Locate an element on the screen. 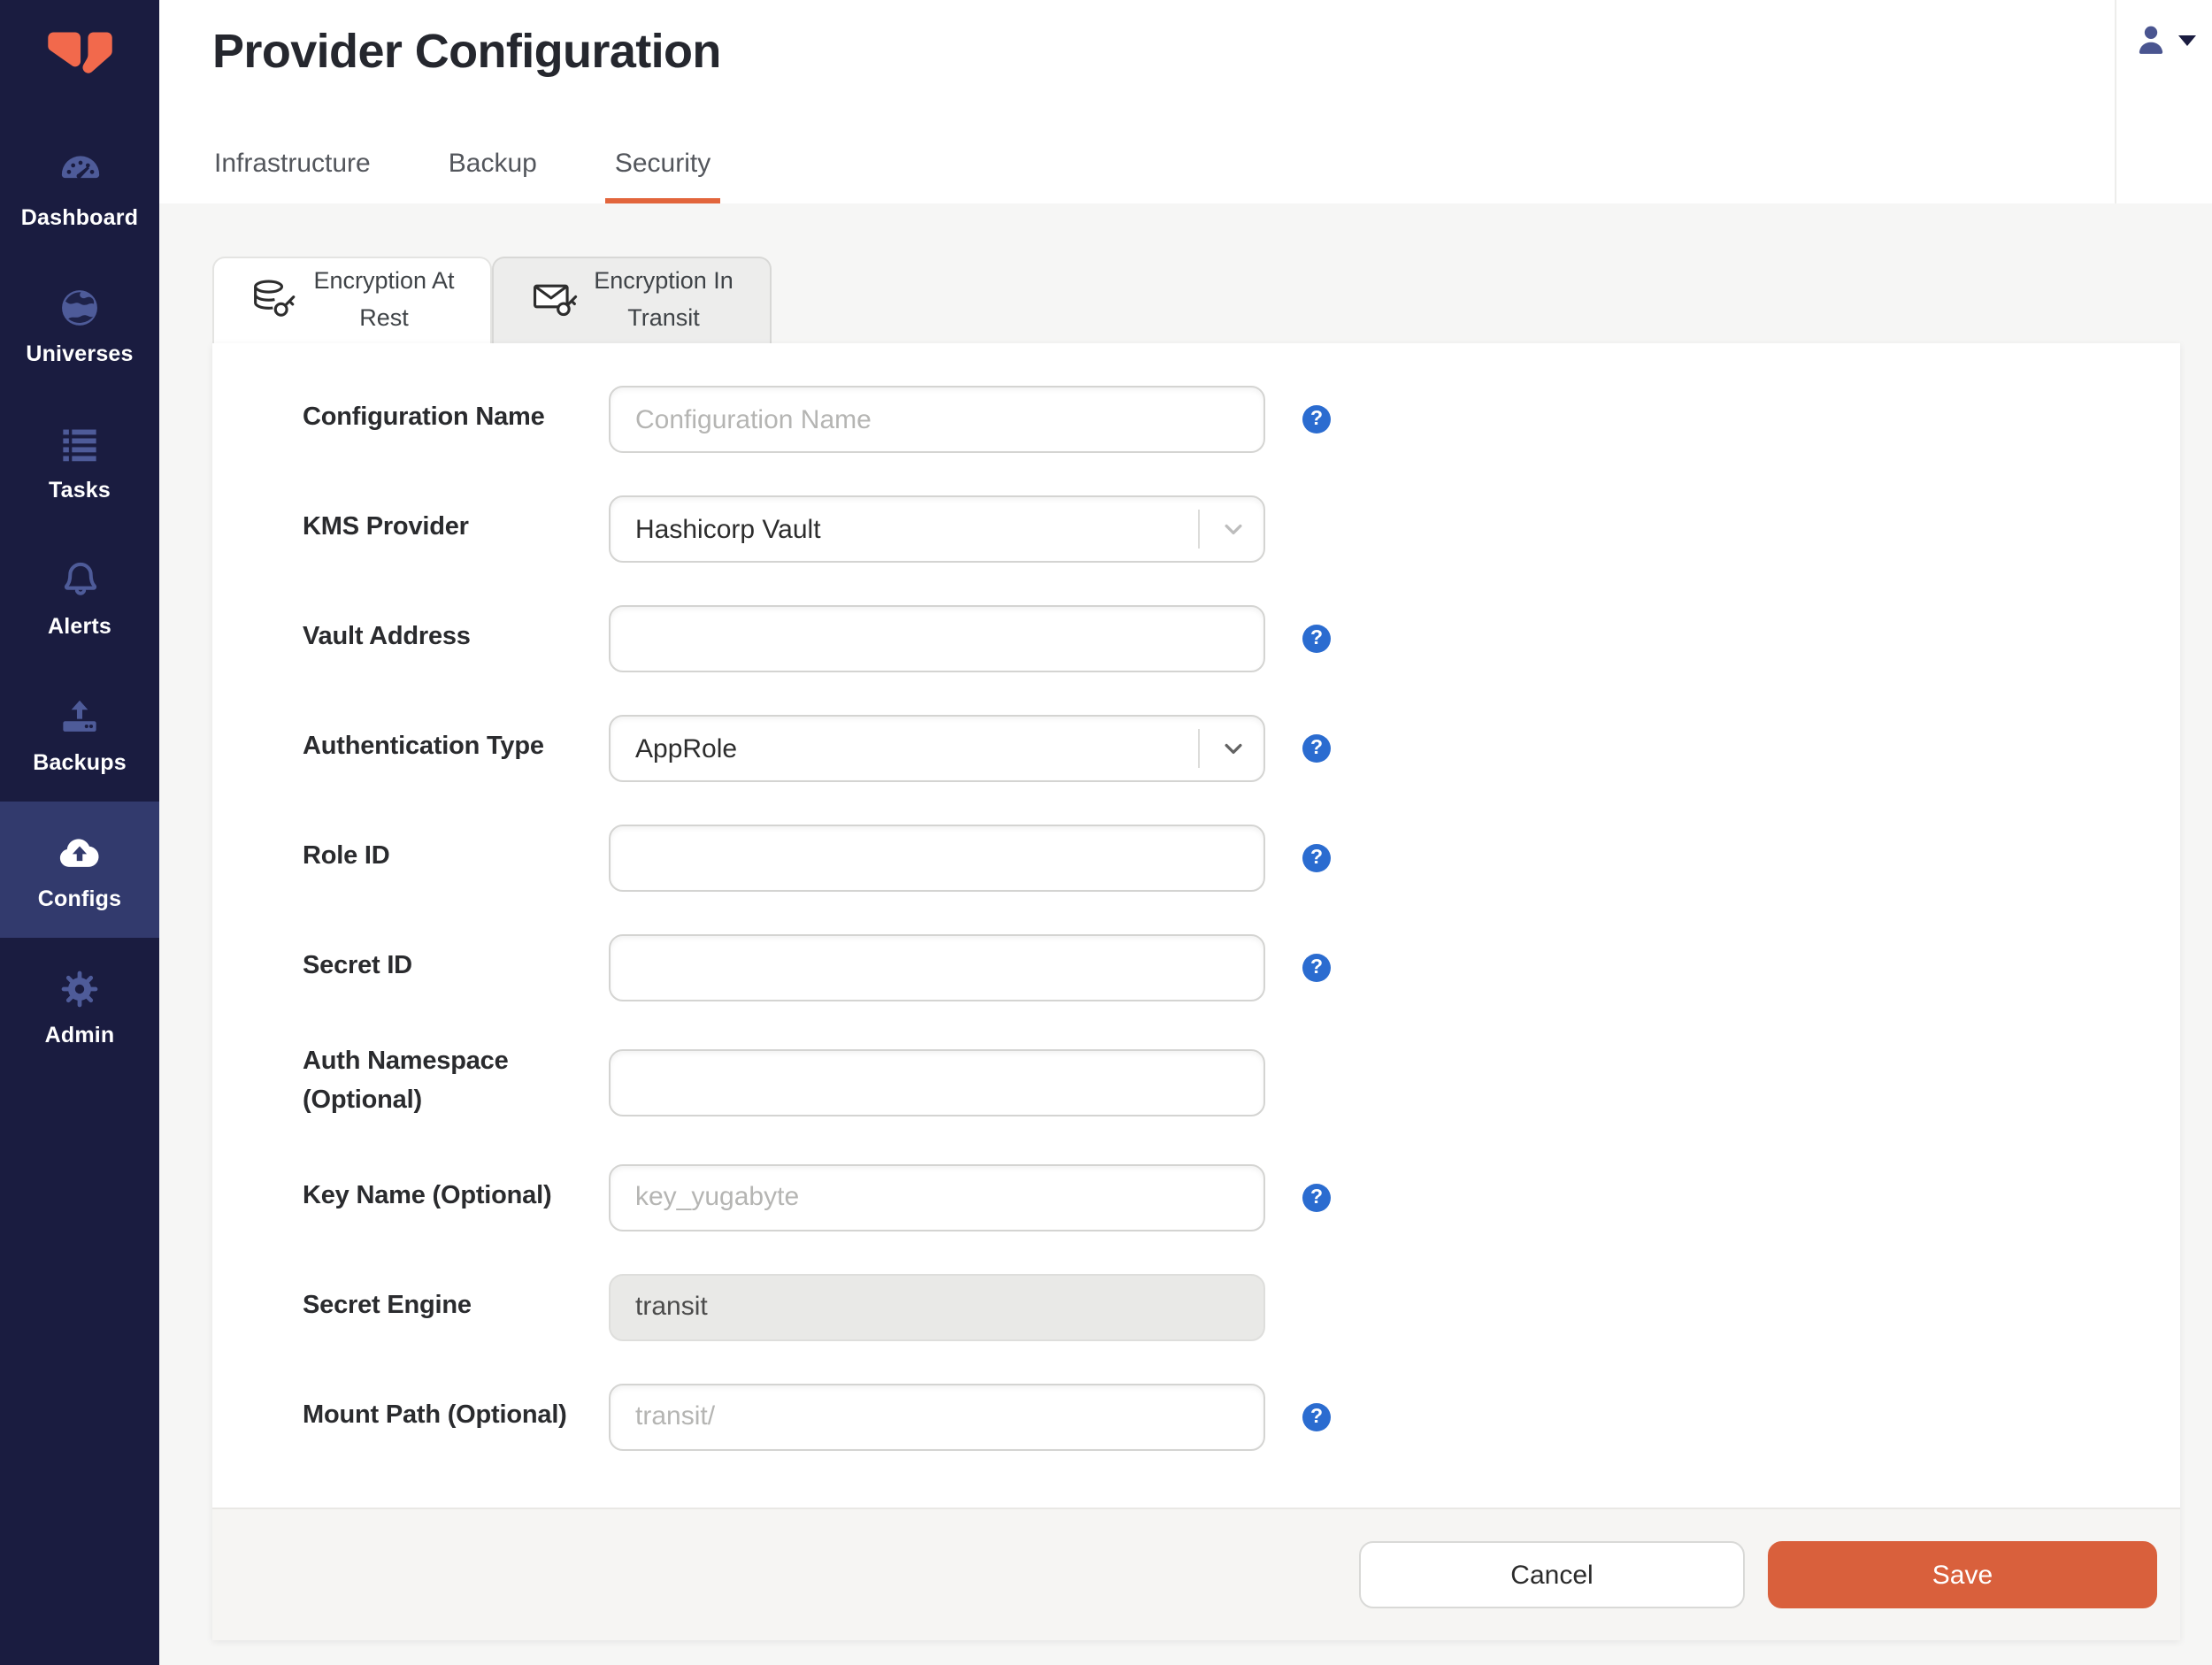  task-list-icon is located at coordinates (80, 443).